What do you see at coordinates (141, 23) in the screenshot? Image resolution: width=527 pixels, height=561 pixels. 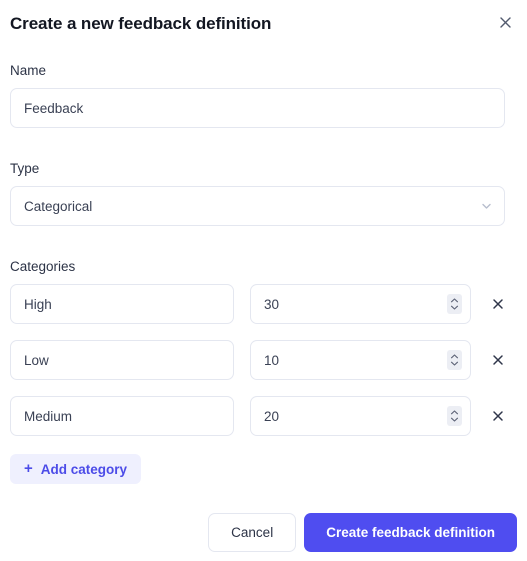 I see `dialog-title: Create a new feedback definition` at bounding box center [141, 23].